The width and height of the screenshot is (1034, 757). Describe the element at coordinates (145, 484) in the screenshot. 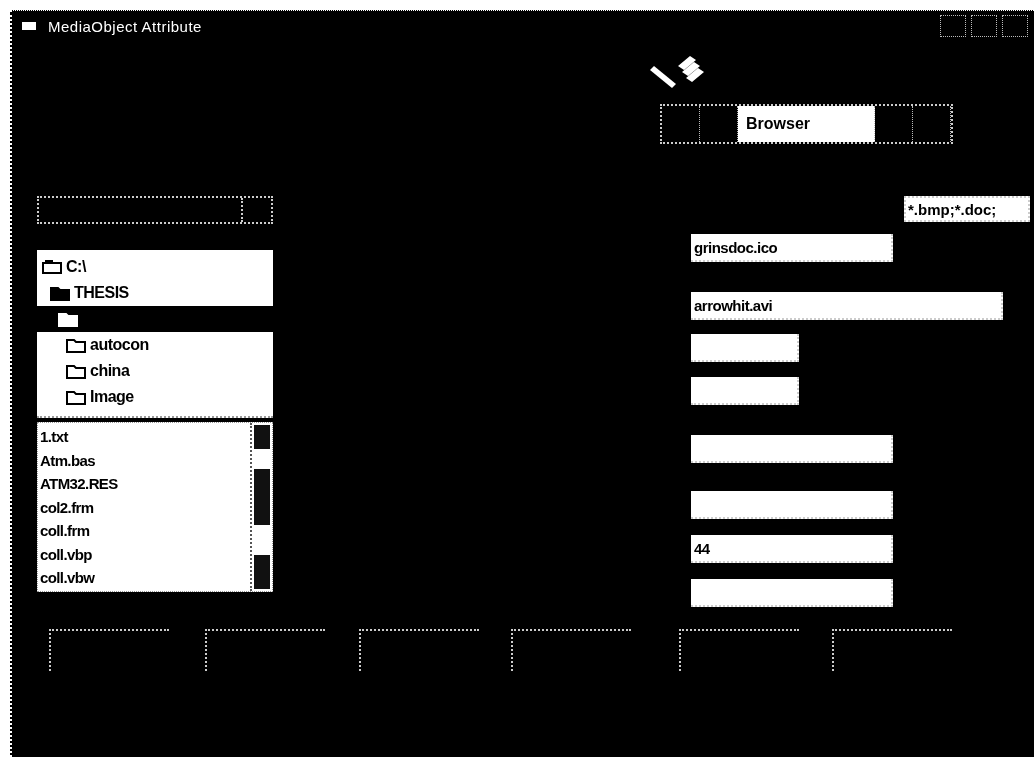

I see `file-item: ATM32.RES` at that location.